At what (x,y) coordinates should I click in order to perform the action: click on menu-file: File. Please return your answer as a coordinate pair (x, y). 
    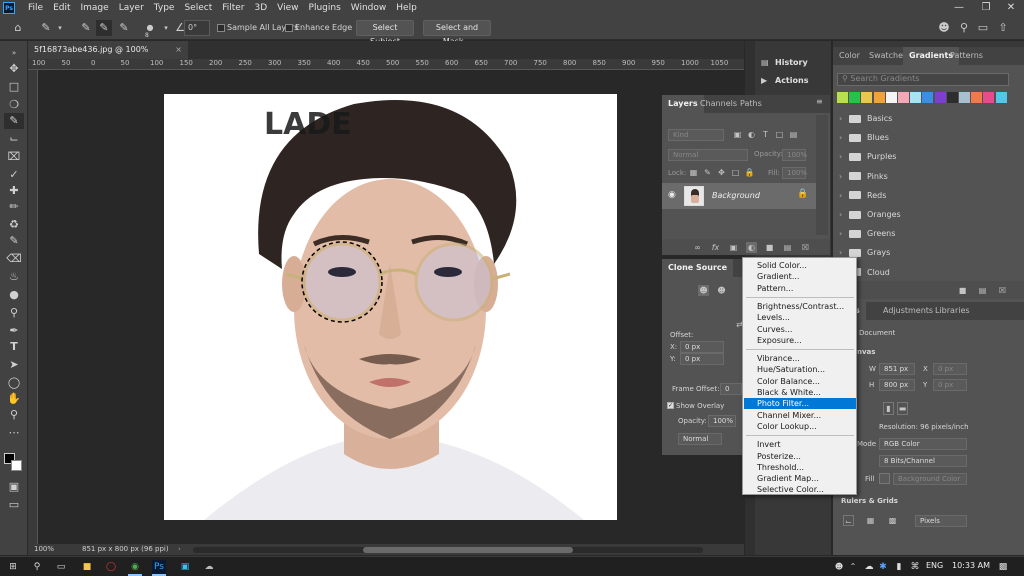
    Looking at the image, I should click on (35, 8).